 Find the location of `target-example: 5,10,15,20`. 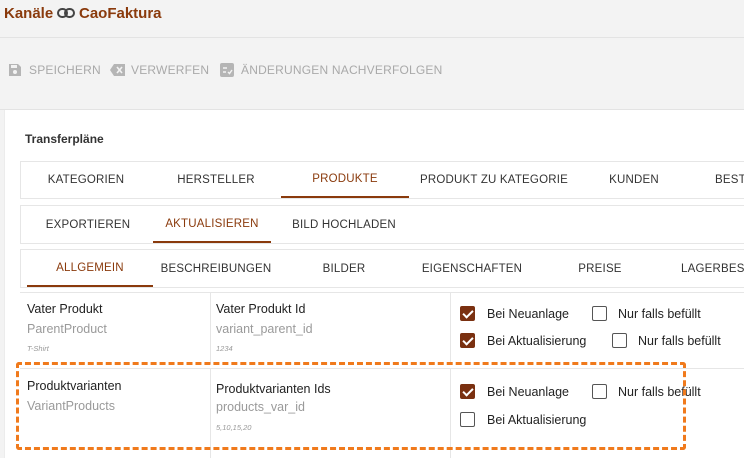

target-example: 5,10,15,20 is located at coordinates (234, 427).